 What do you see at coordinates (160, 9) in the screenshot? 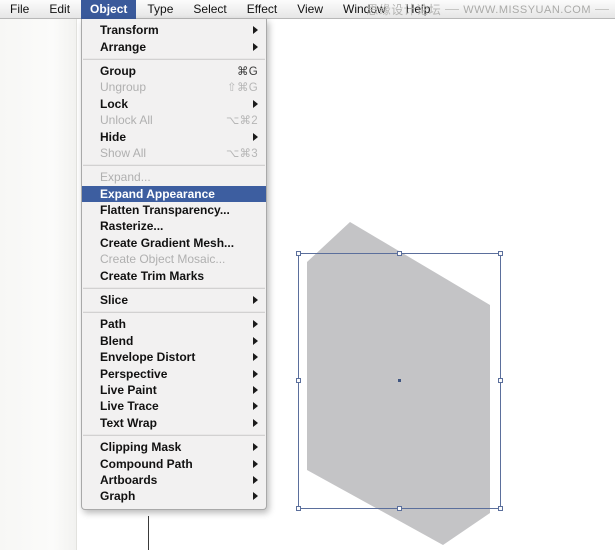
I see `menubar-item-type: Type` at bounding box center [160, 9].